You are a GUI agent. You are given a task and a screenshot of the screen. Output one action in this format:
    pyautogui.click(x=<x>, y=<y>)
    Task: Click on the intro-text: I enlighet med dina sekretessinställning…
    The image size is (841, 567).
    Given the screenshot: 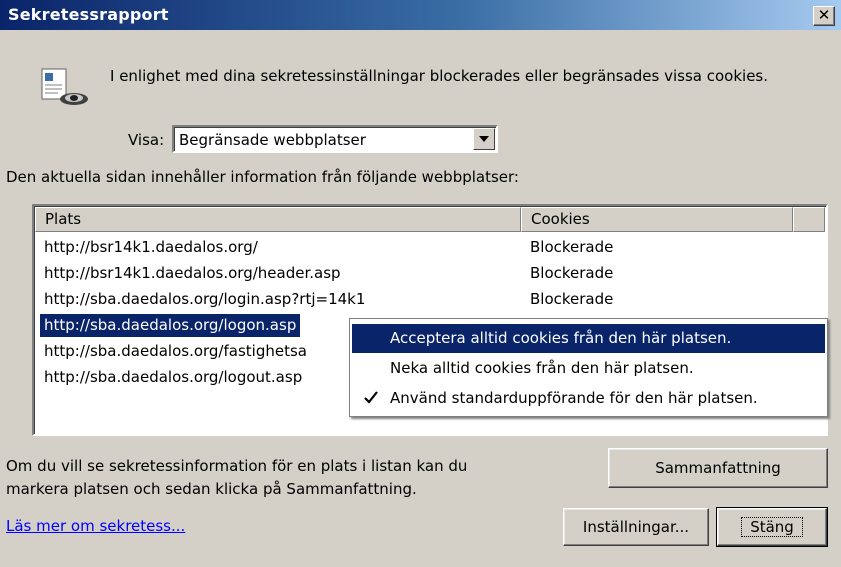 What is the action you would take?
    pyautogui.click(x=439, y=76)
    